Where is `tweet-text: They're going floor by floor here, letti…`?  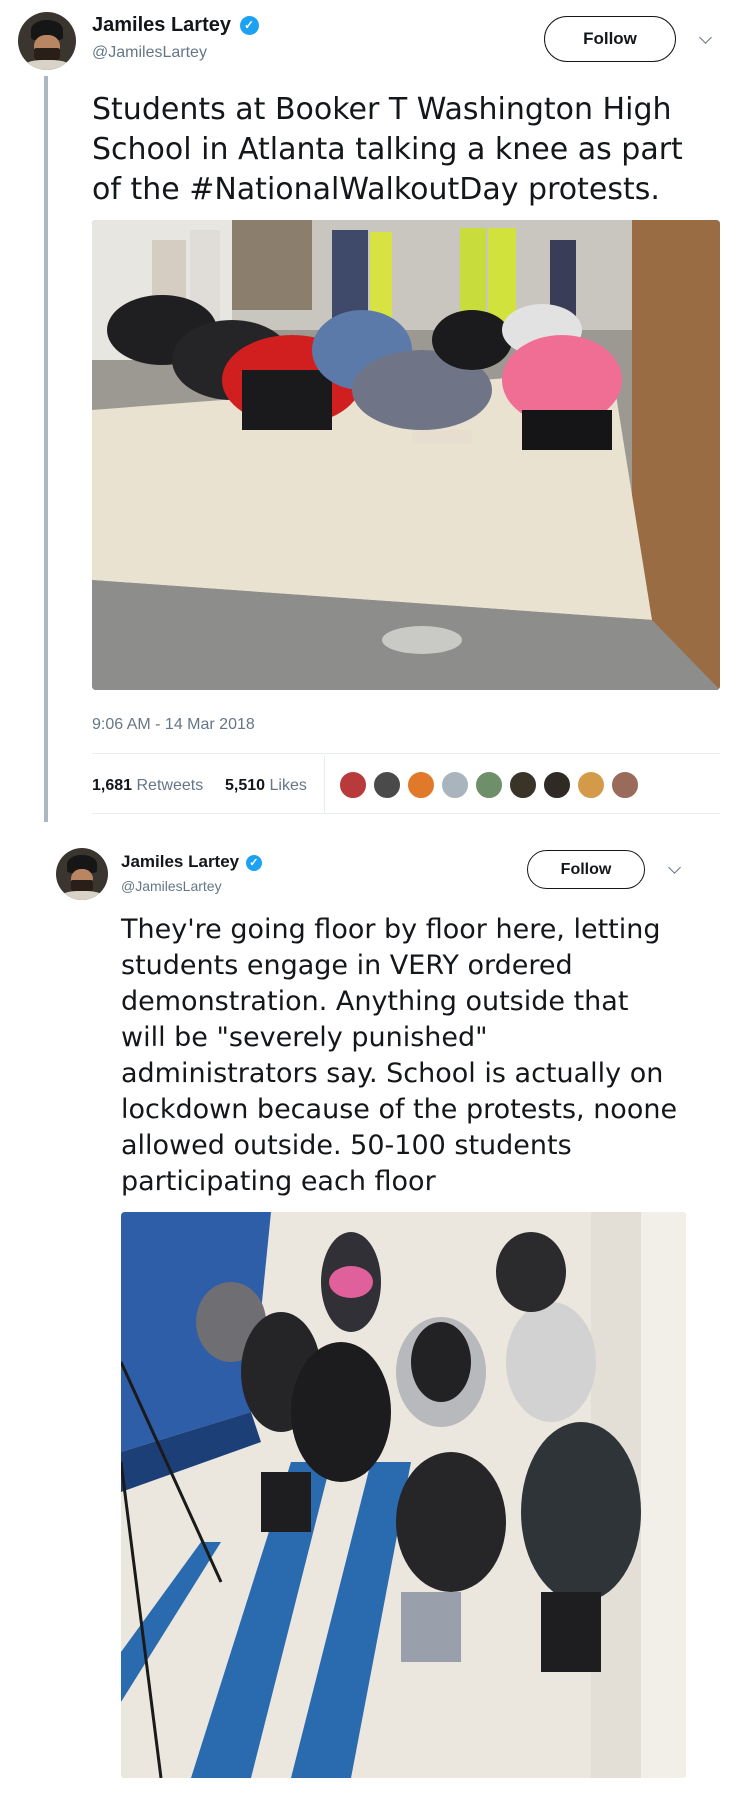 tweet-text: They're going floor by floor here, letti… is located at coordinates (399, 1055).